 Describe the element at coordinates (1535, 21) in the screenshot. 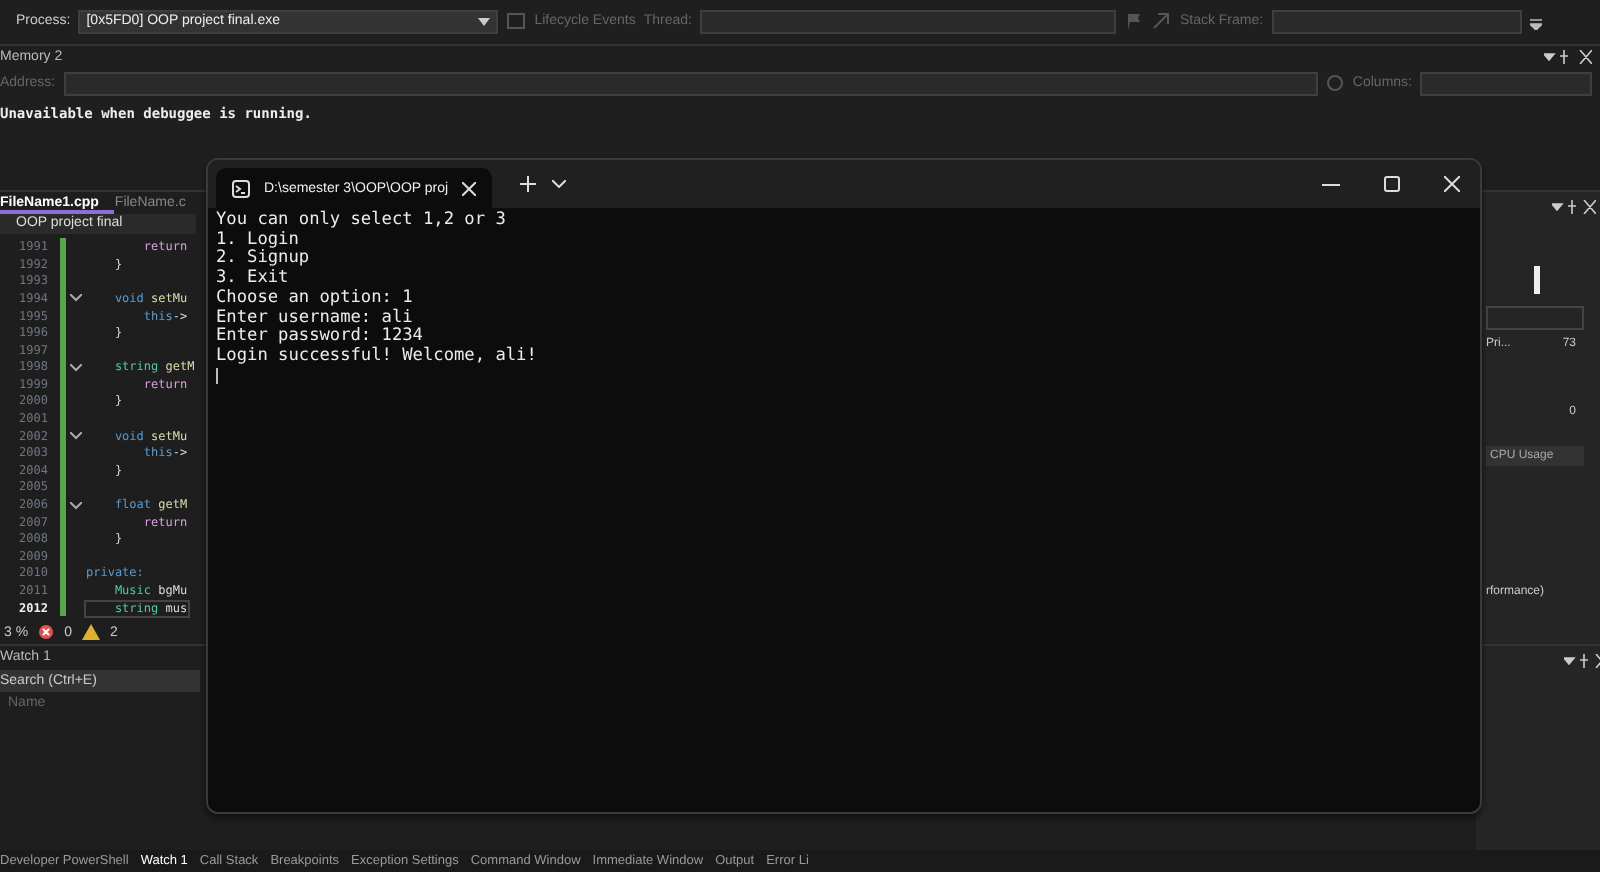

I see `overflow-icon` at that location.